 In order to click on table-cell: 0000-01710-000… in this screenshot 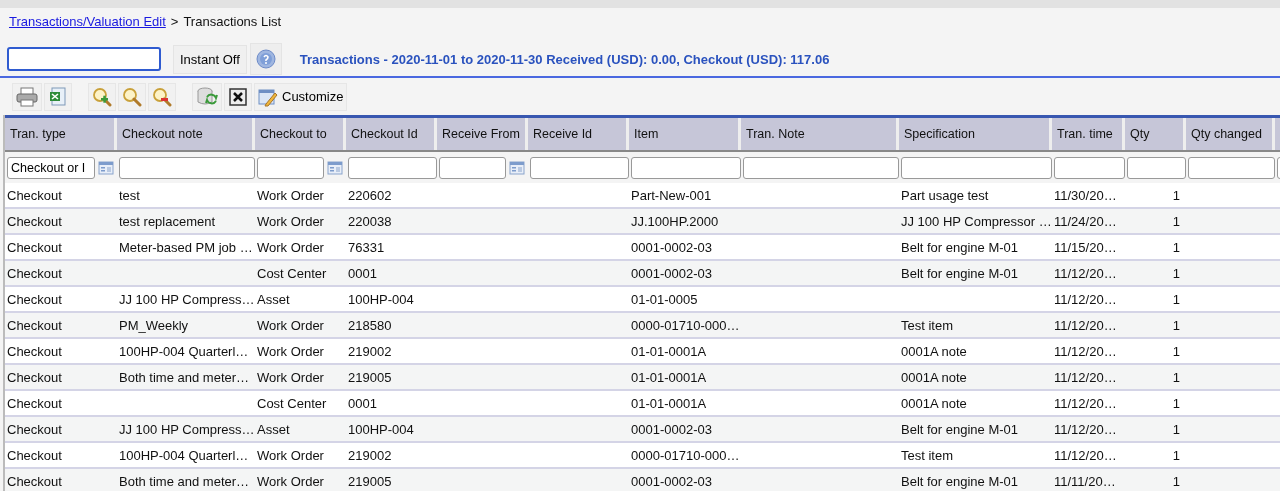, I will do `click(685, 455)`.